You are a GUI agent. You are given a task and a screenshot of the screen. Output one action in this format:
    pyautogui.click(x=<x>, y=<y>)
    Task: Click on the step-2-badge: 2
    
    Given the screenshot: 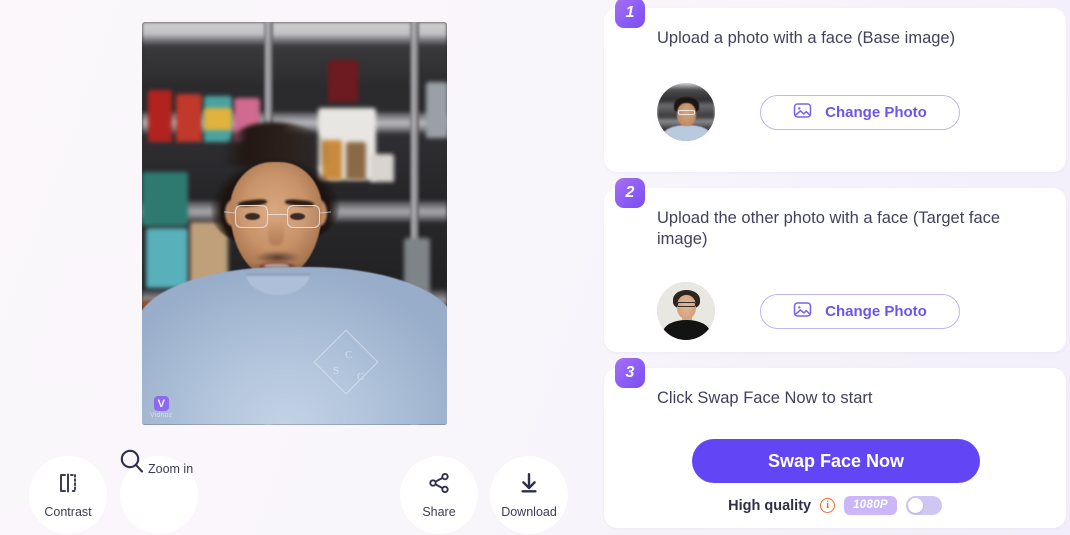 What is the action you would take?
    pyautogui.click(x=630, y=193)
    